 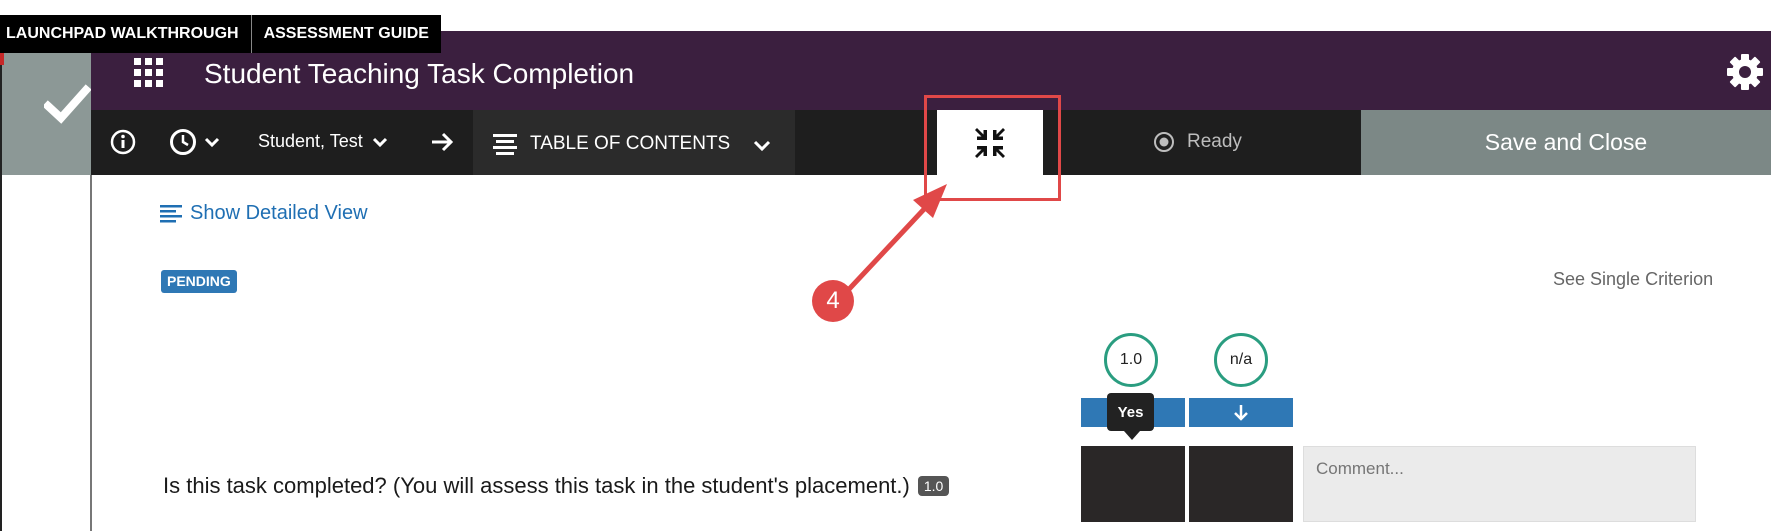 I want to click on rating-column-header, so click(x=1241, y=412).